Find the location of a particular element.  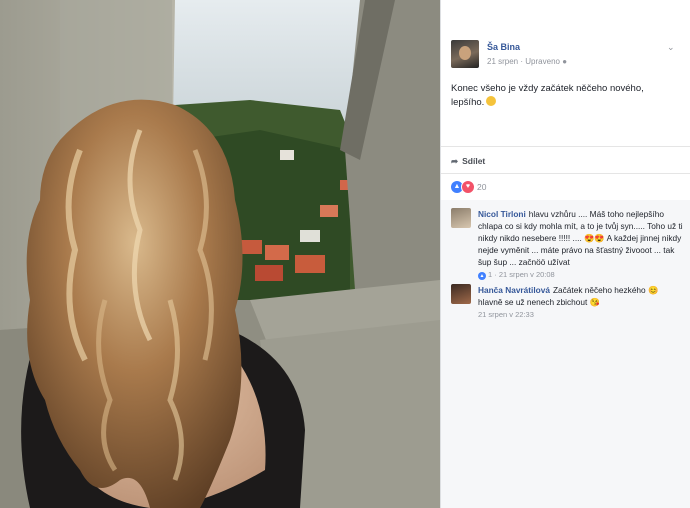

globe-icon: ● is located at coordinates (565, 61).